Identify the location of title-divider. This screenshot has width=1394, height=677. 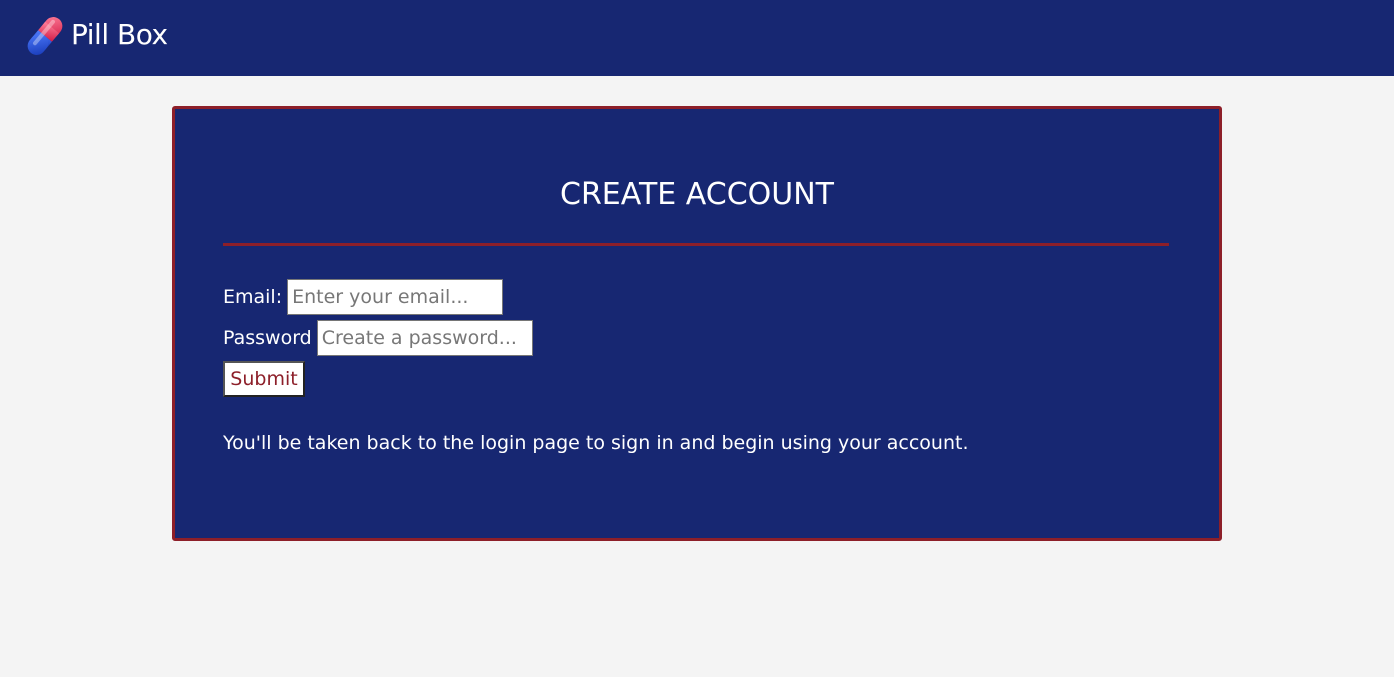
(696, 244).